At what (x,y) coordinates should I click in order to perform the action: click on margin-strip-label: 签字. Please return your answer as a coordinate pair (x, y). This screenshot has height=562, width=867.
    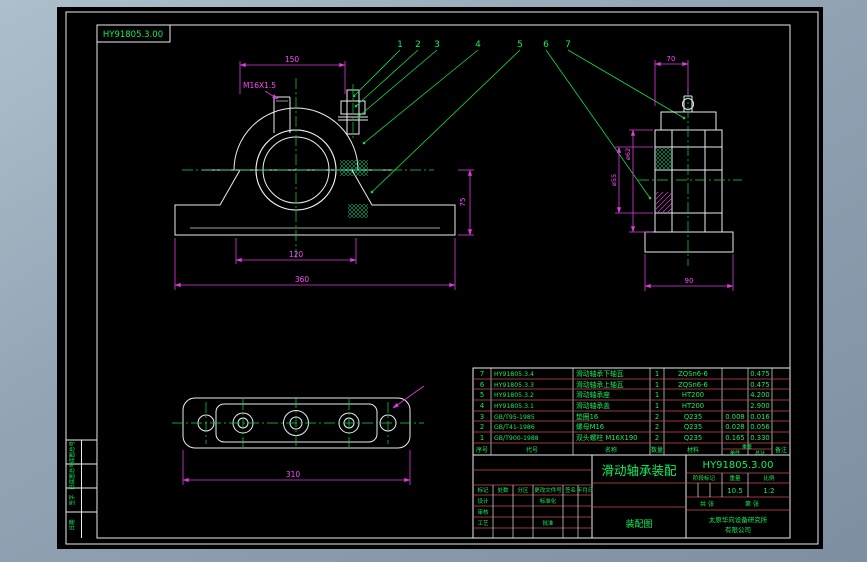
    Looking at the image, I should click on (72, 500).